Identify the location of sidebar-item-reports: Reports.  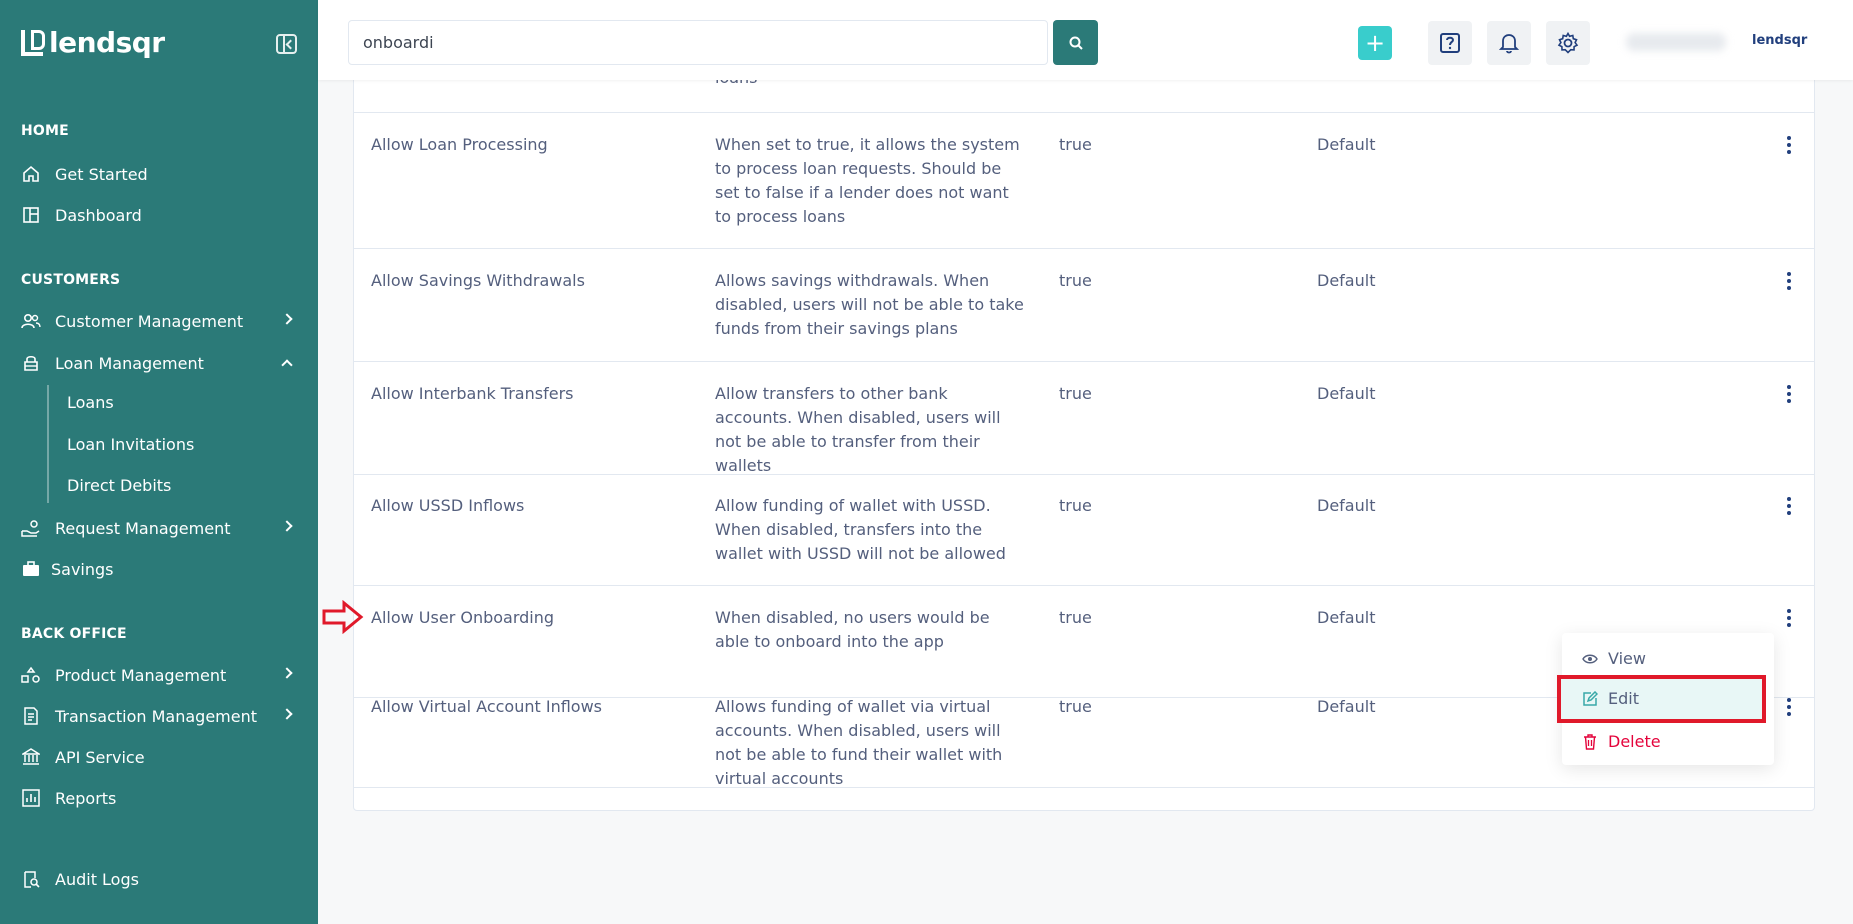
(161, 798).